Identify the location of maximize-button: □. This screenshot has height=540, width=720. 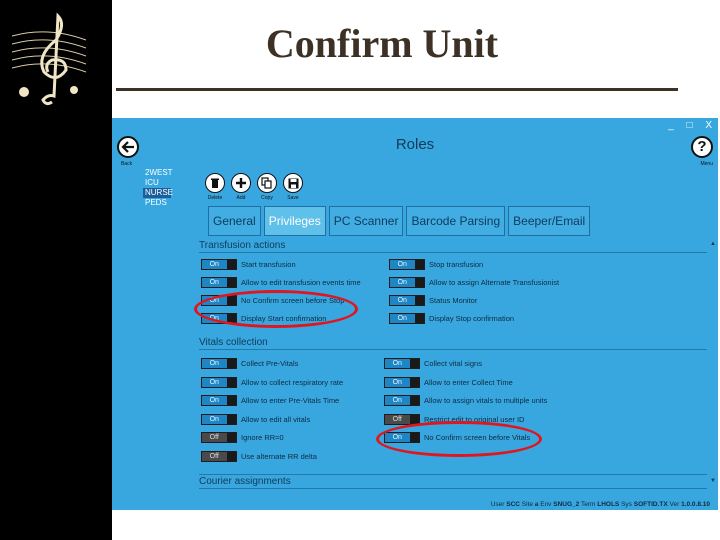
(690, 125).